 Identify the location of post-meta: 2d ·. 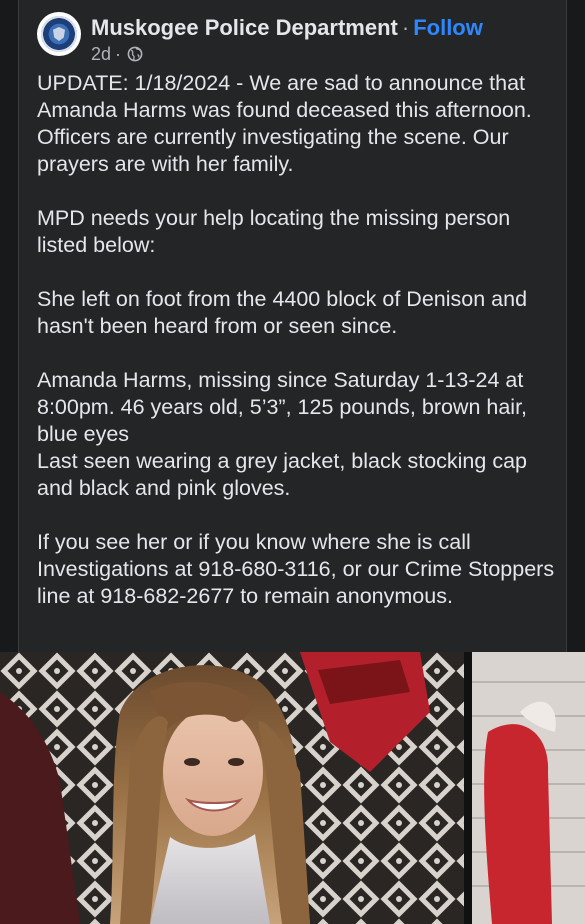
(117, 54).